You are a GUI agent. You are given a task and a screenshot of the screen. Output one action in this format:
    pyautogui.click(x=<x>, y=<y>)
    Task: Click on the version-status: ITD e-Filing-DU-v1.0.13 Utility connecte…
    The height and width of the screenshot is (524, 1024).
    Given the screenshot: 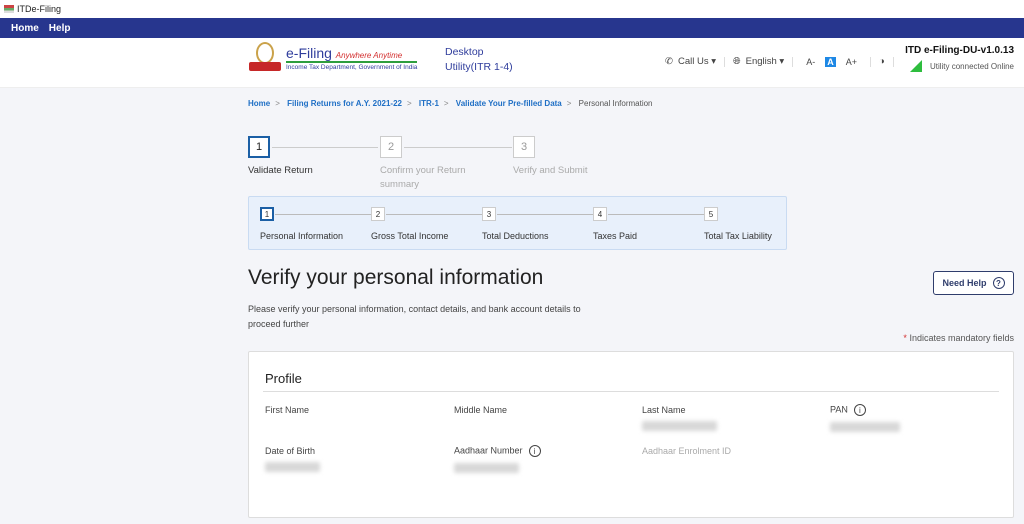 What is the action you would take?
    pyautogui.click(x=959, y=58)
    